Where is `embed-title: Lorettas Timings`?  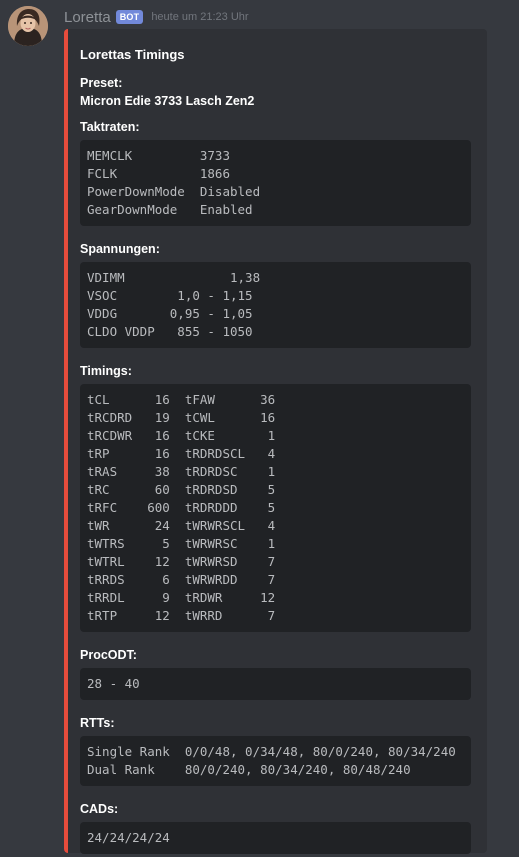 embed-title: Lorettas Timings is located at coordinates (132, 54).